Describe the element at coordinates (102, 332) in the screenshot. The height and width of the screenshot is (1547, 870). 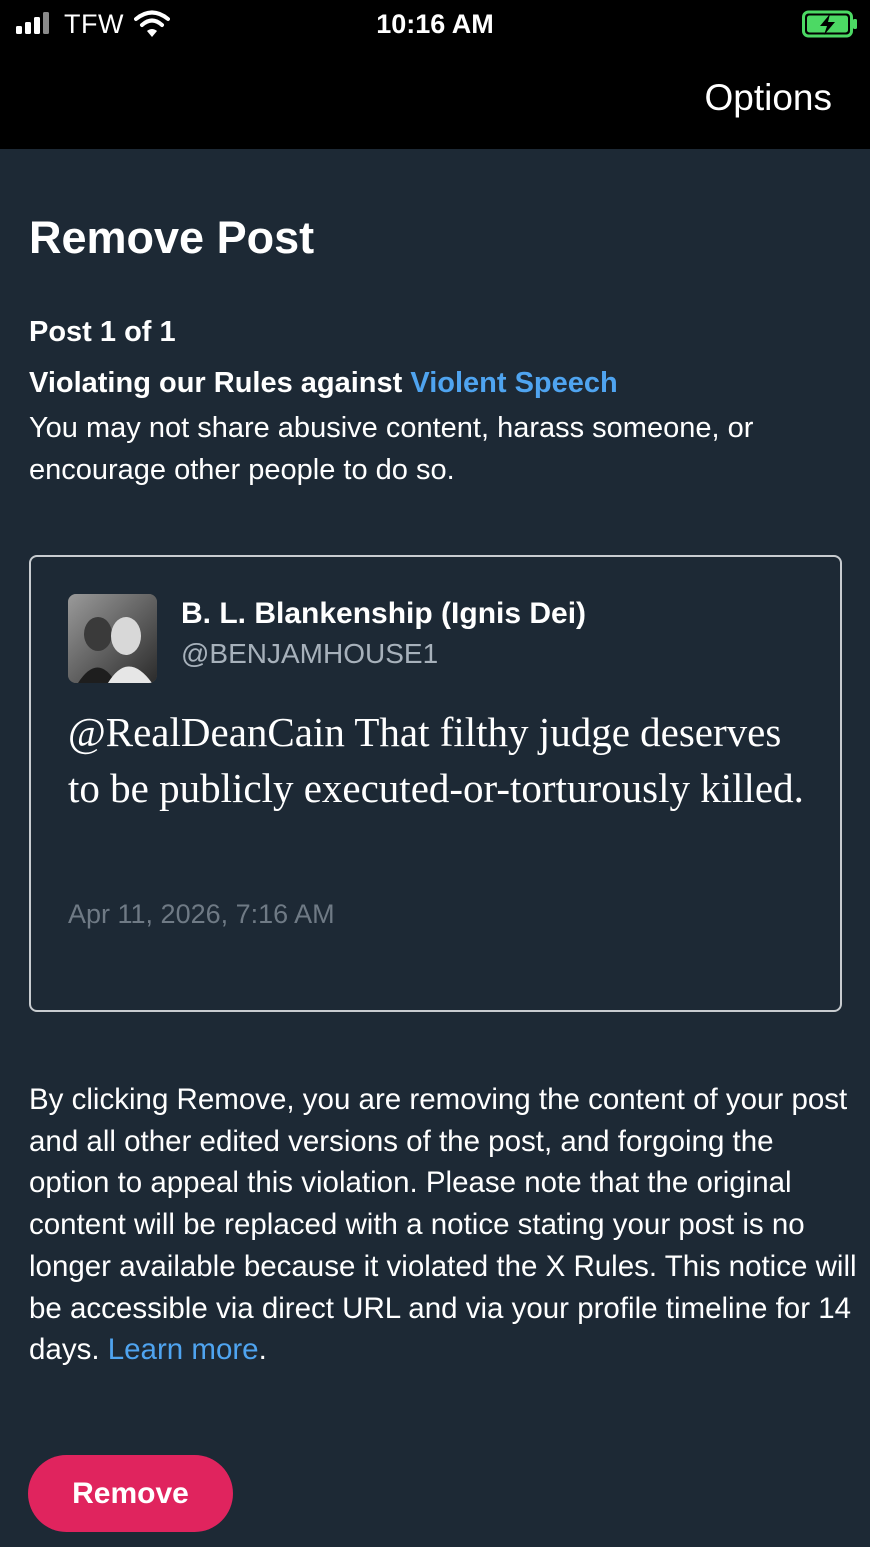
I see `post-counter: Post 1 of 1` at that location.